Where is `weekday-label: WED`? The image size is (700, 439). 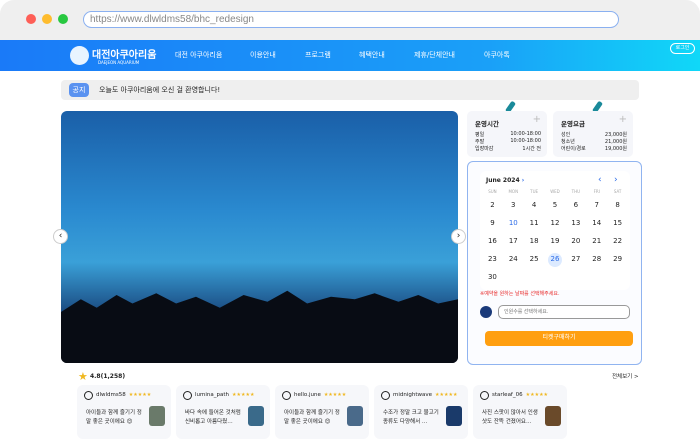 weekday-label: WED is located at coordinates (555, 191).